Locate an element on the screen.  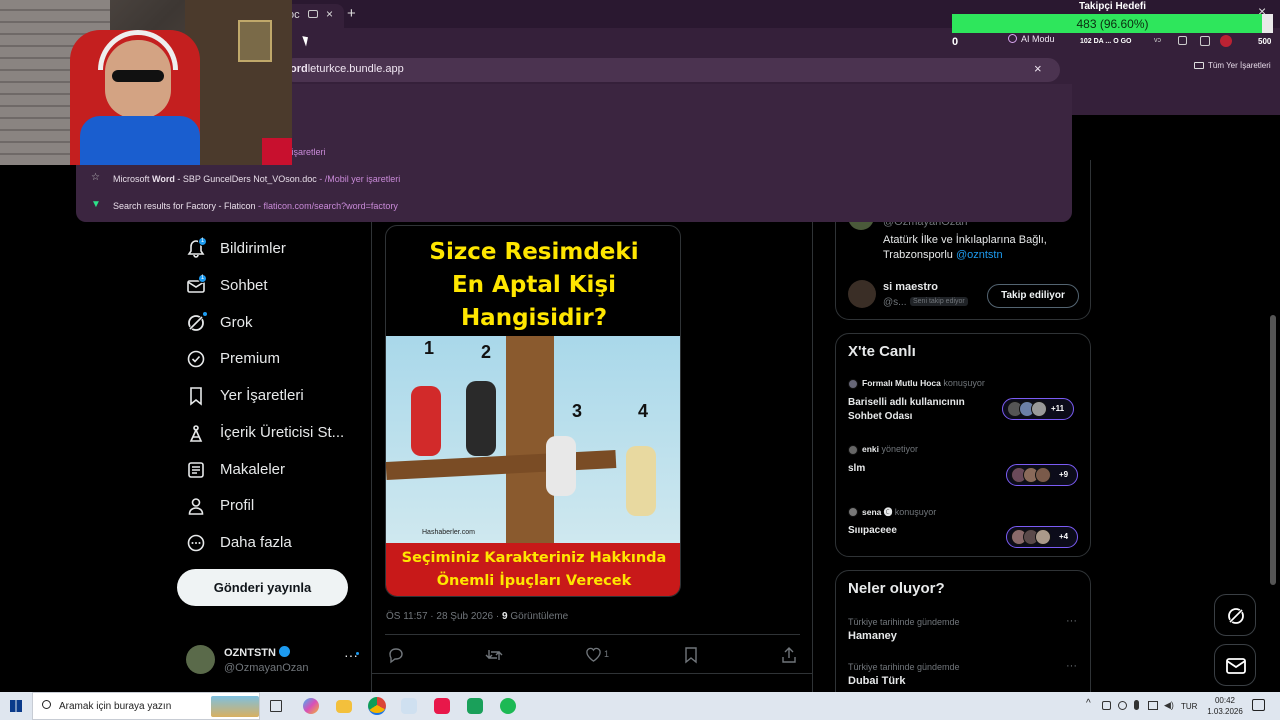
app-green-icon is located at coordinates (475, 706).